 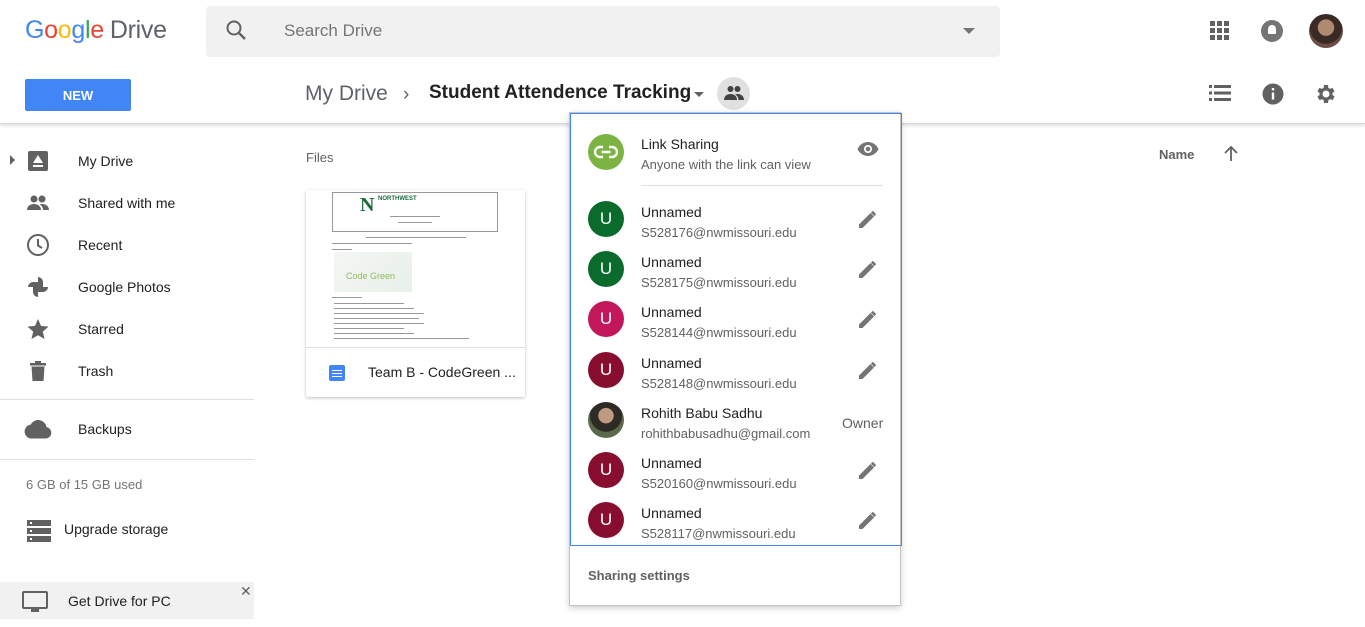 What do you see at coordinates (719, 332) in the screenshot?
I see `person-email: S528144@nwmissouri.edu` at bounding box center [719, 332].